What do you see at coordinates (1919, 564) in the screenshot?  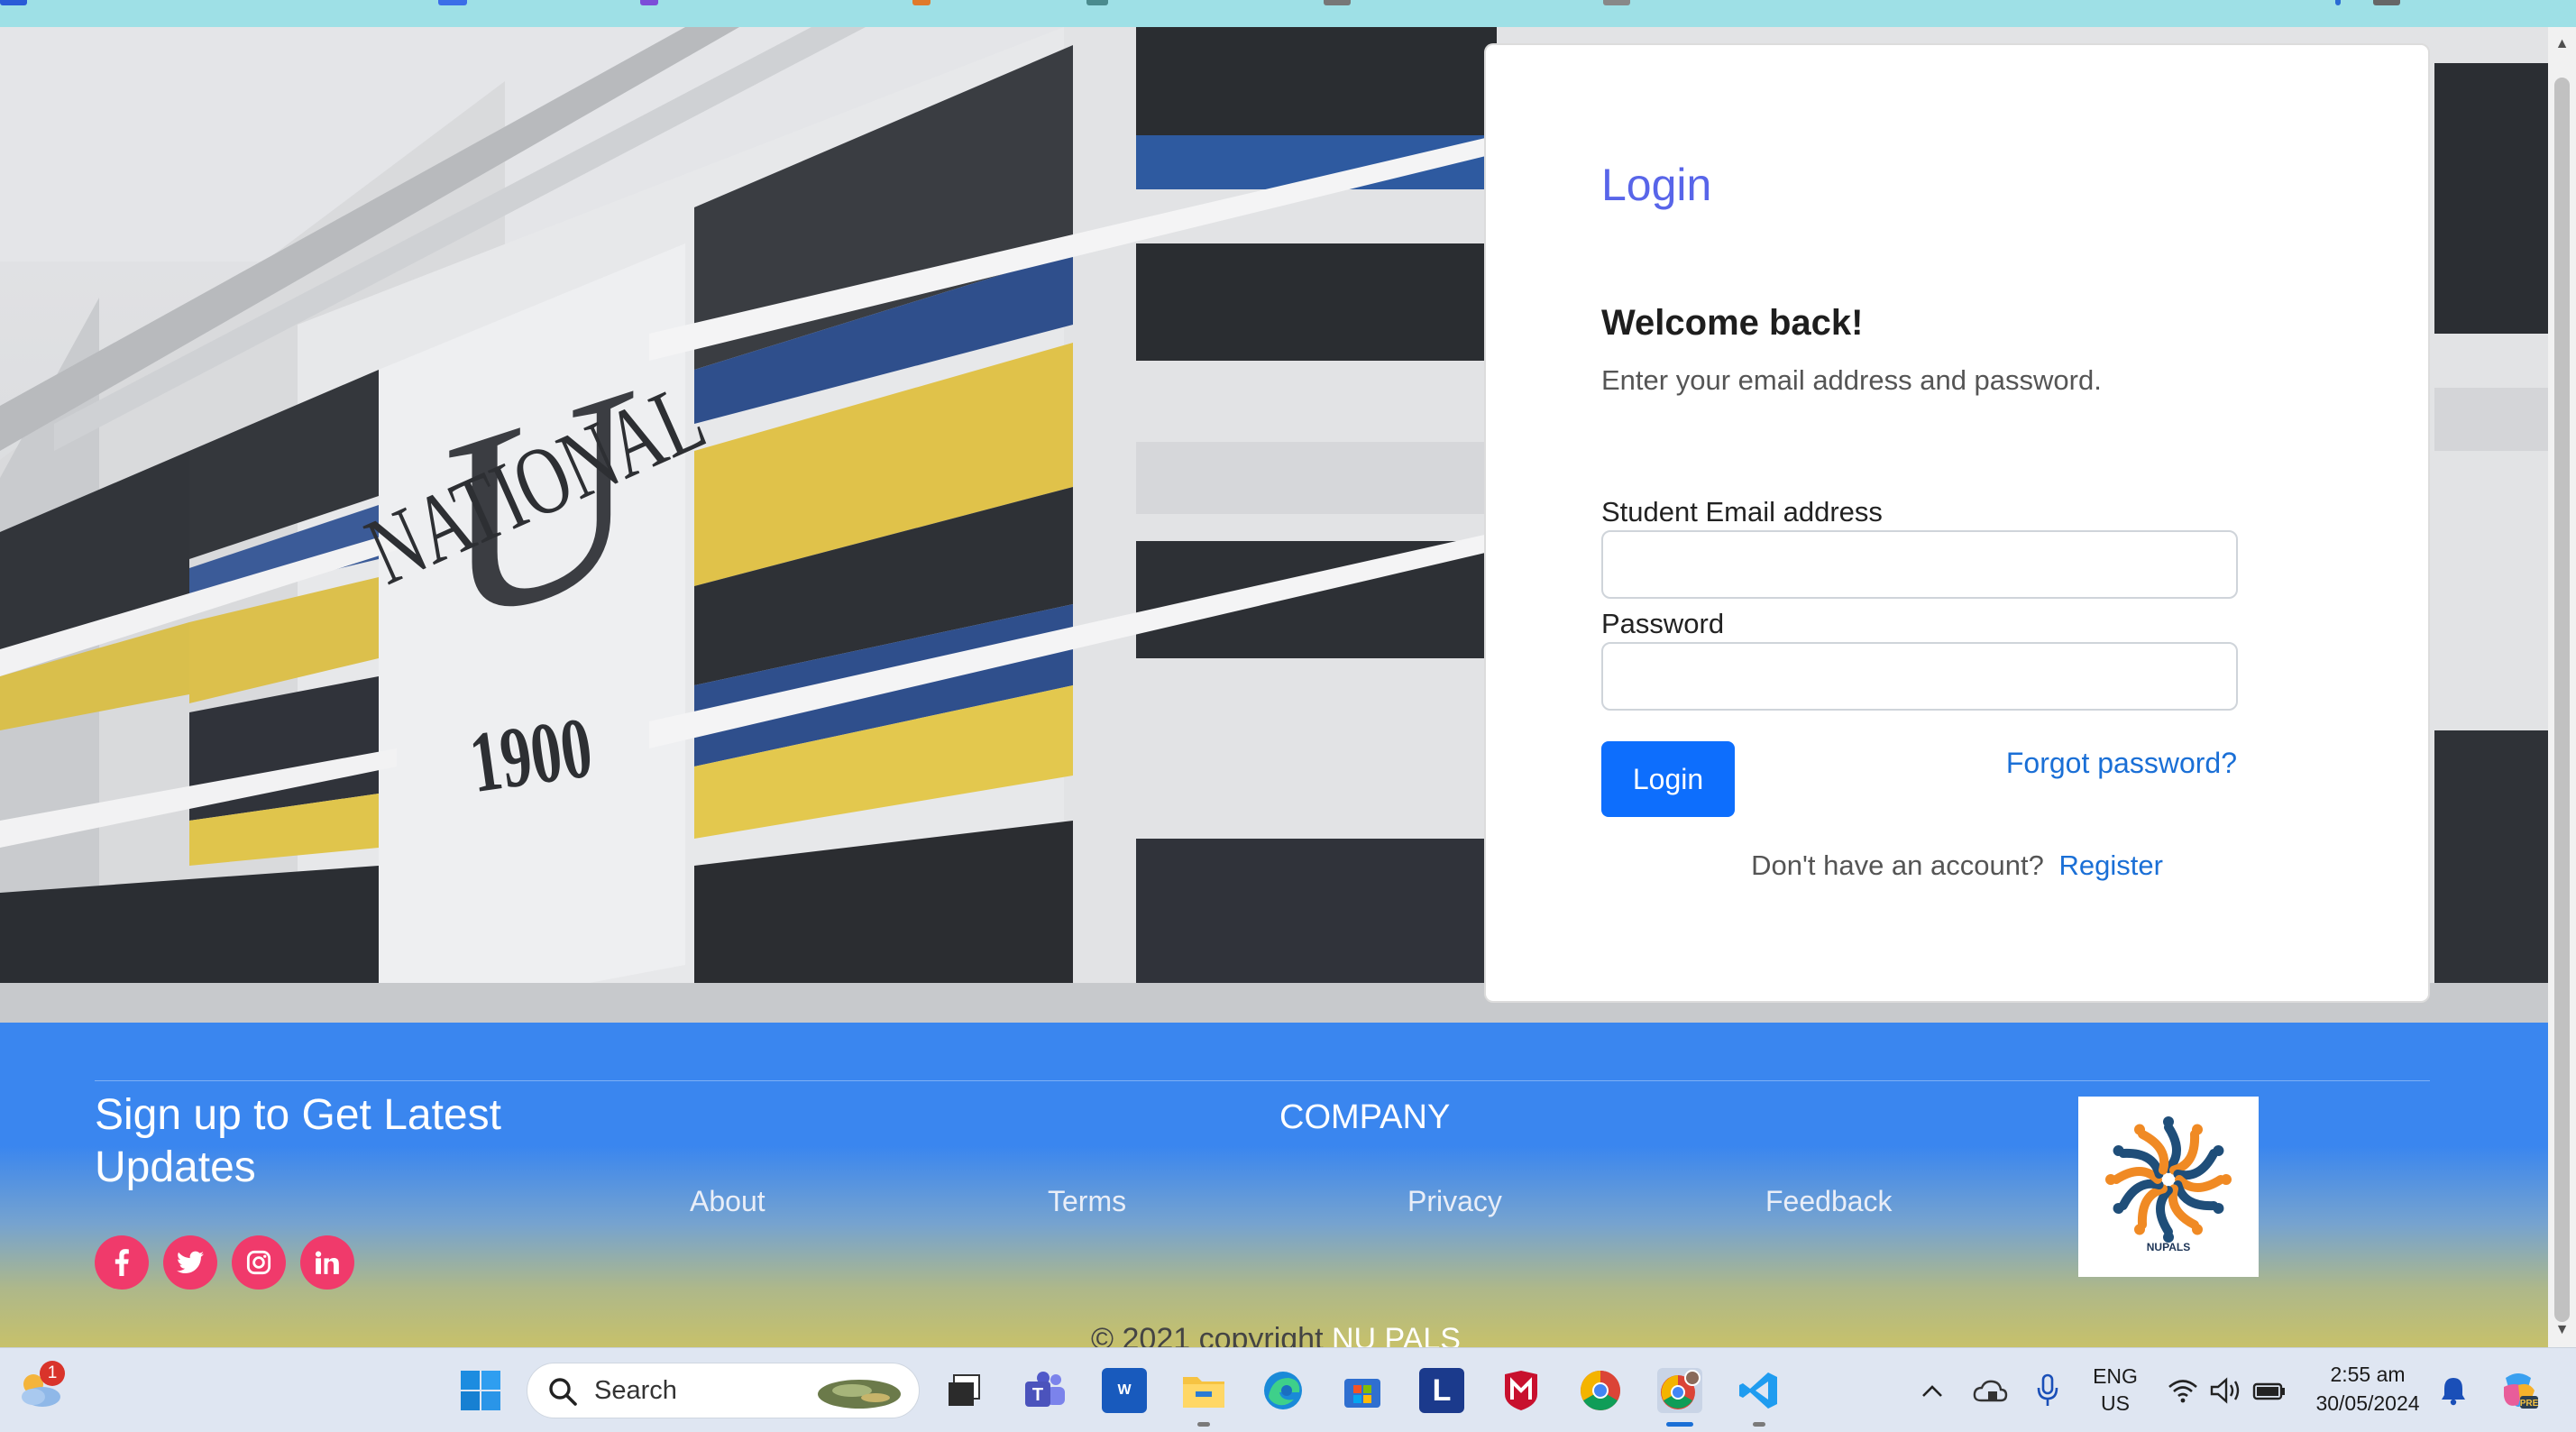 I see `email-field` at bounding box center [1919, 564].